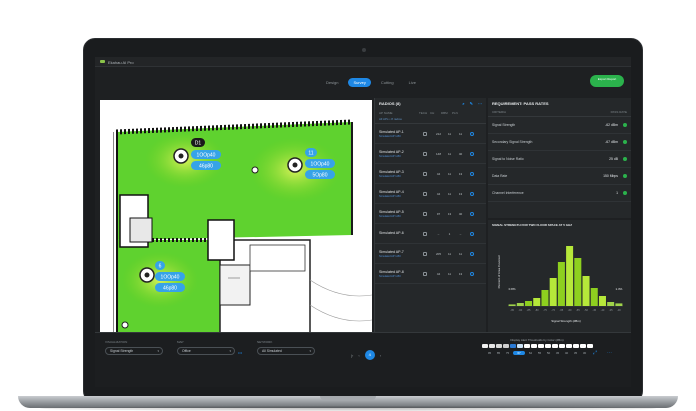 This screenshot has width=696, height=411. I want to click on first-page-icon: |‹, so click(352, 355).